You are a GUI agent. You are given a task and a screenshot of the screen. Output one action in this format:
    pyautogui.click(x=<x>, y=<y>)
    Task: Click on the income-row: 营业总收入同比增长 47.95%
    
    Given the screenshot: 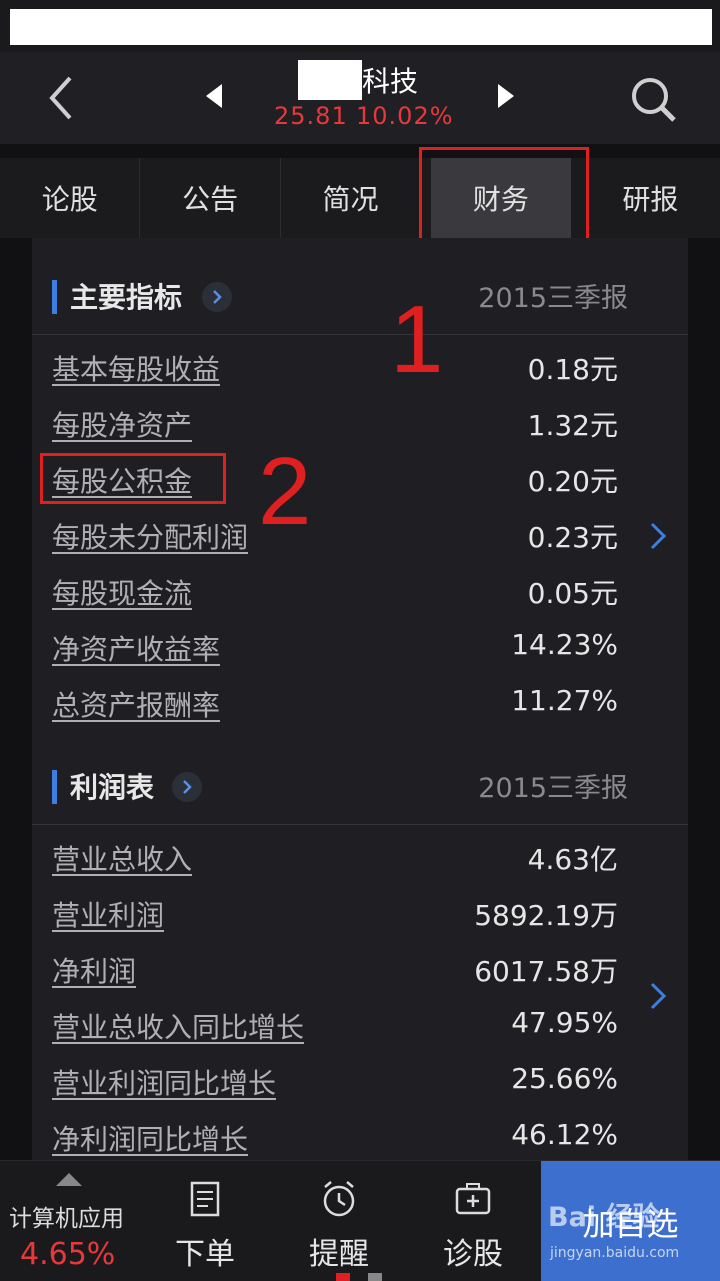 What is the action you would take?
    pyautogui.click(x=360, y=1024)
    